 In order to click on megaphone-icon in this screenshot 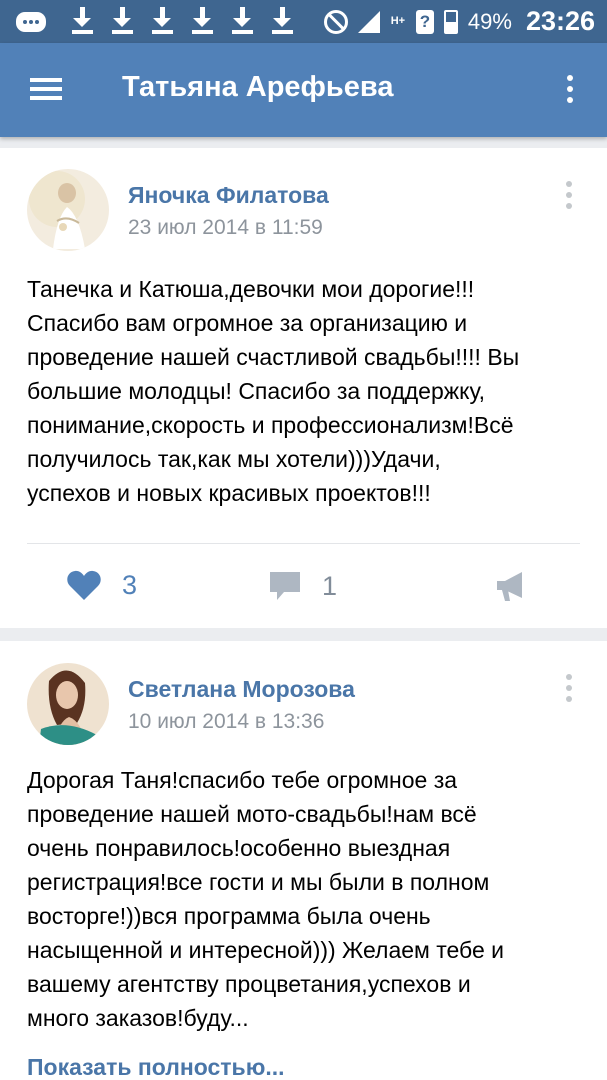, I will do `click(509, 586)`.